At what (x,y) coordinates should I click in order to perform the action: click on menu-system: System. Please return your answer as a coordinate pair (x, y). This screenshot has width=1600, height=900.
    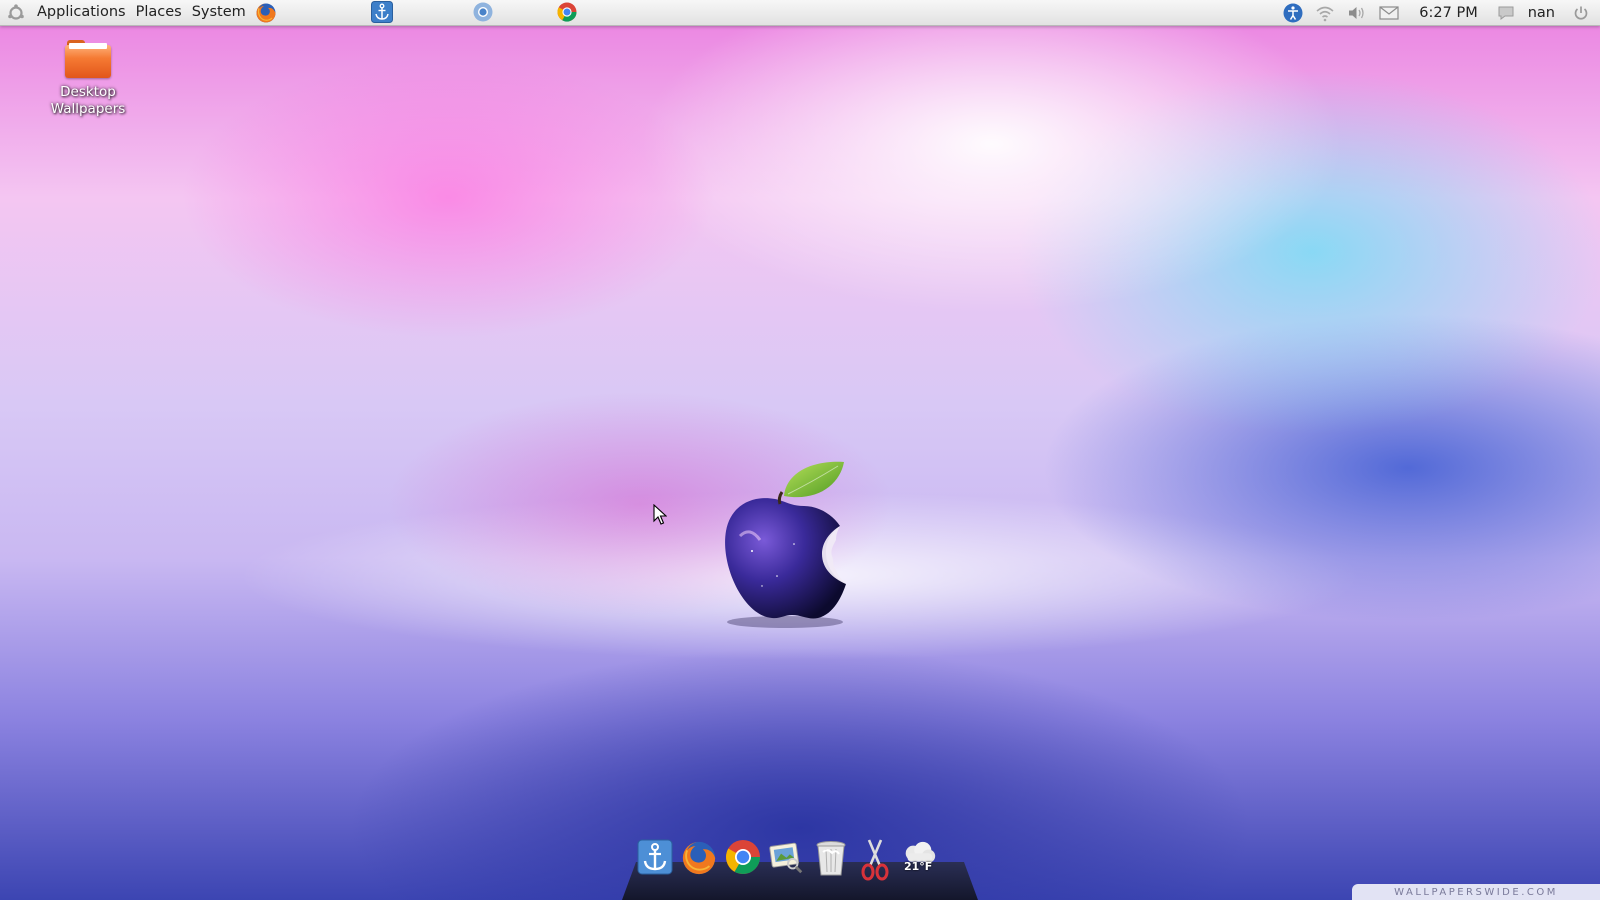
    Looking at the image, I should click on (219, 12).